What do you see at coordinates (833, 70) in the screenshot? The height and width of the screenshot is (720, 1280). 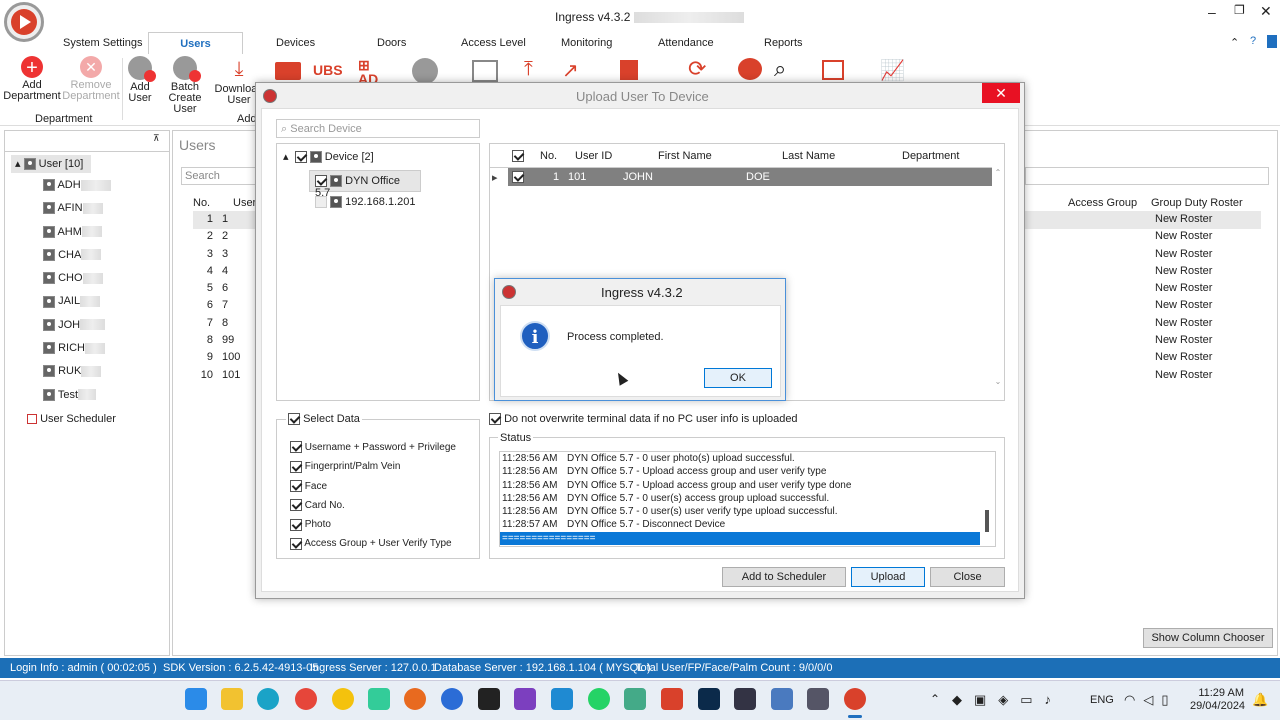 I see `calendar-icon` at bounding box center [833, 70].